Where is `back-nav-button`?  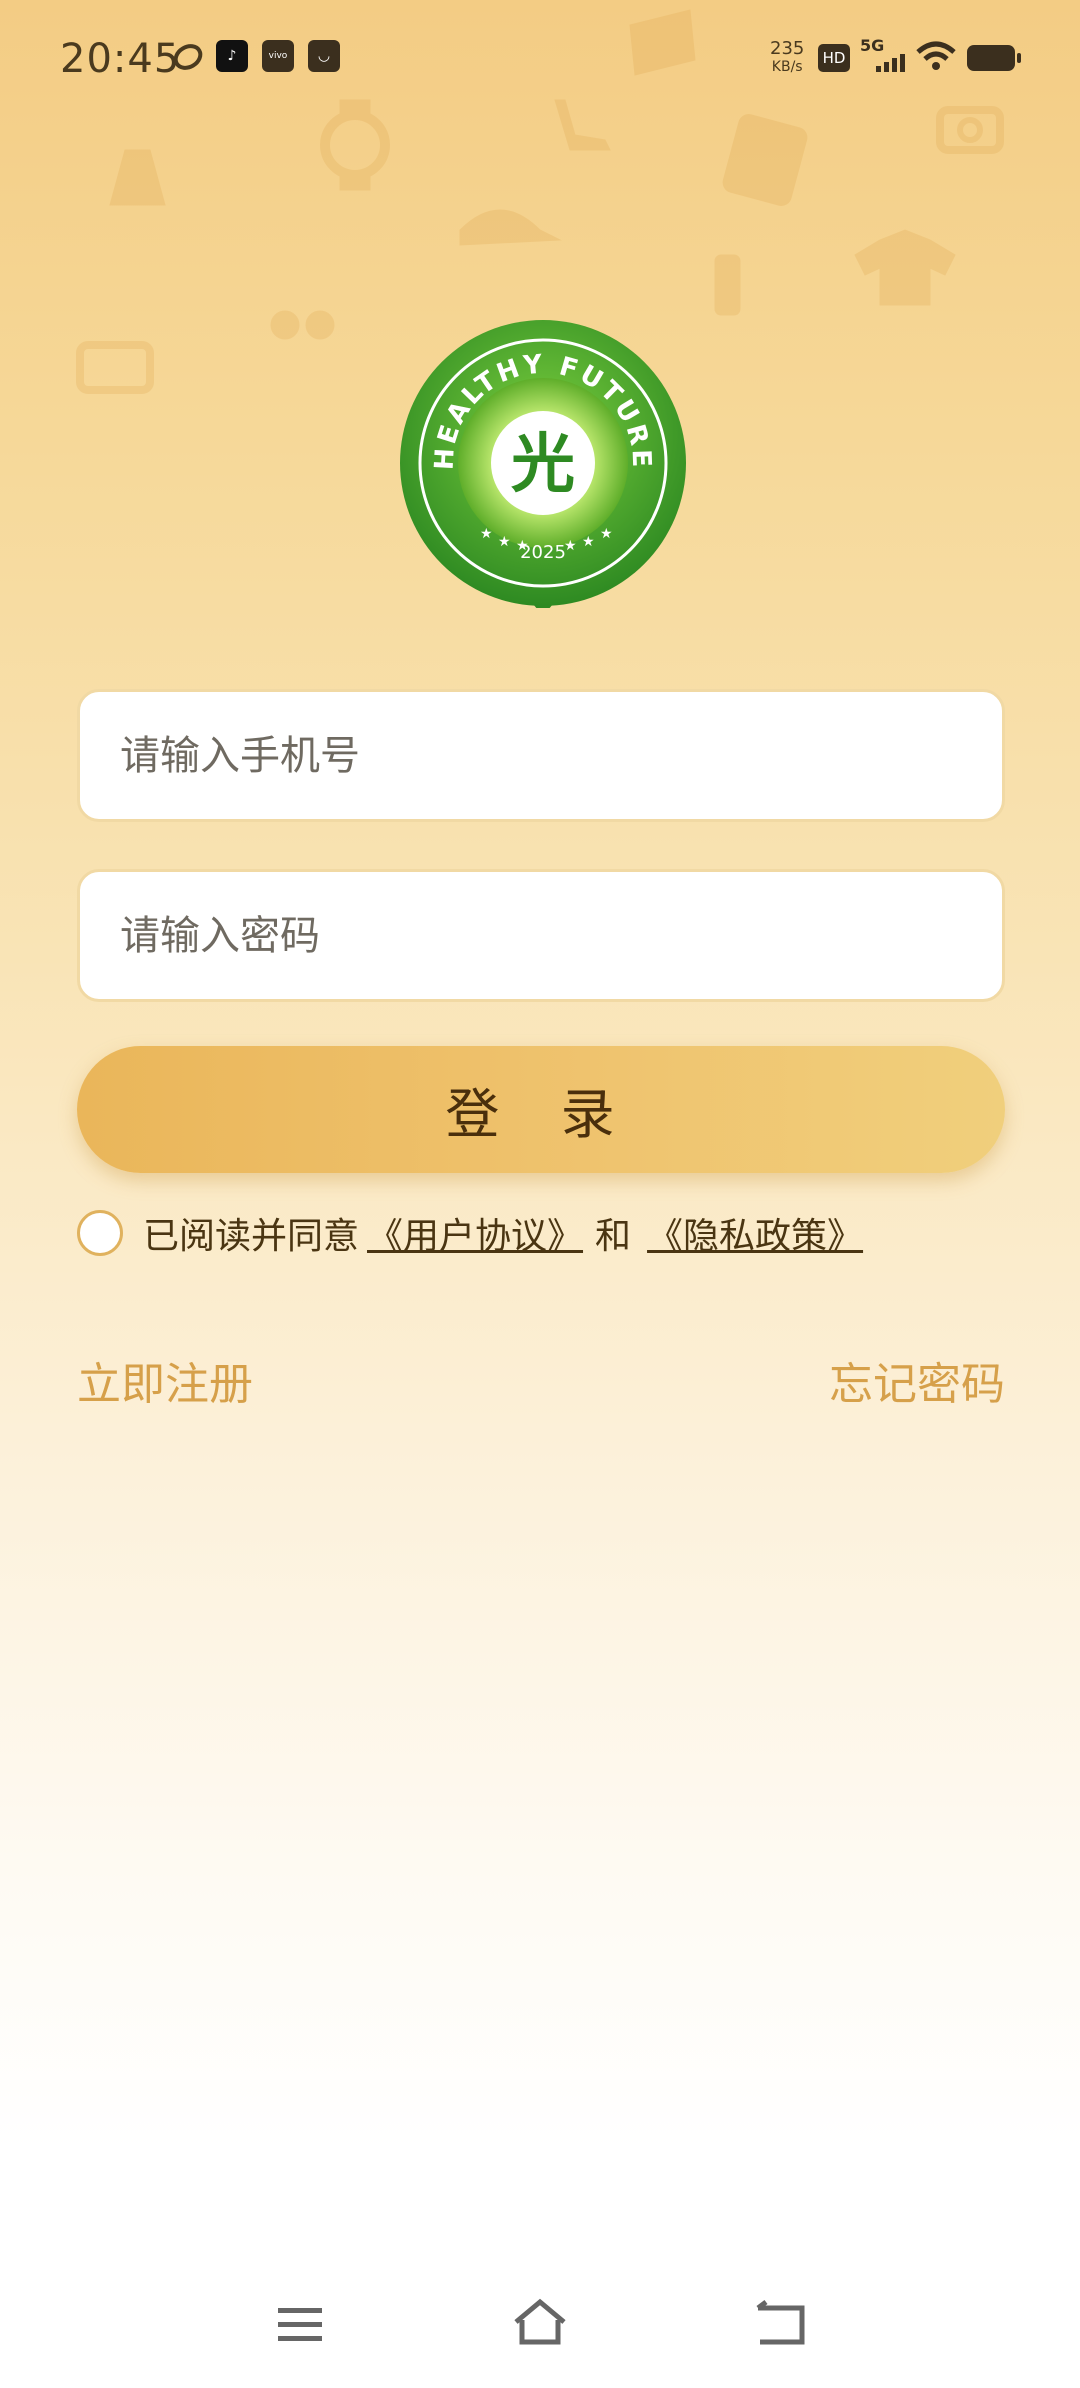
back-nav-button is located at coordinates (780, 2326).